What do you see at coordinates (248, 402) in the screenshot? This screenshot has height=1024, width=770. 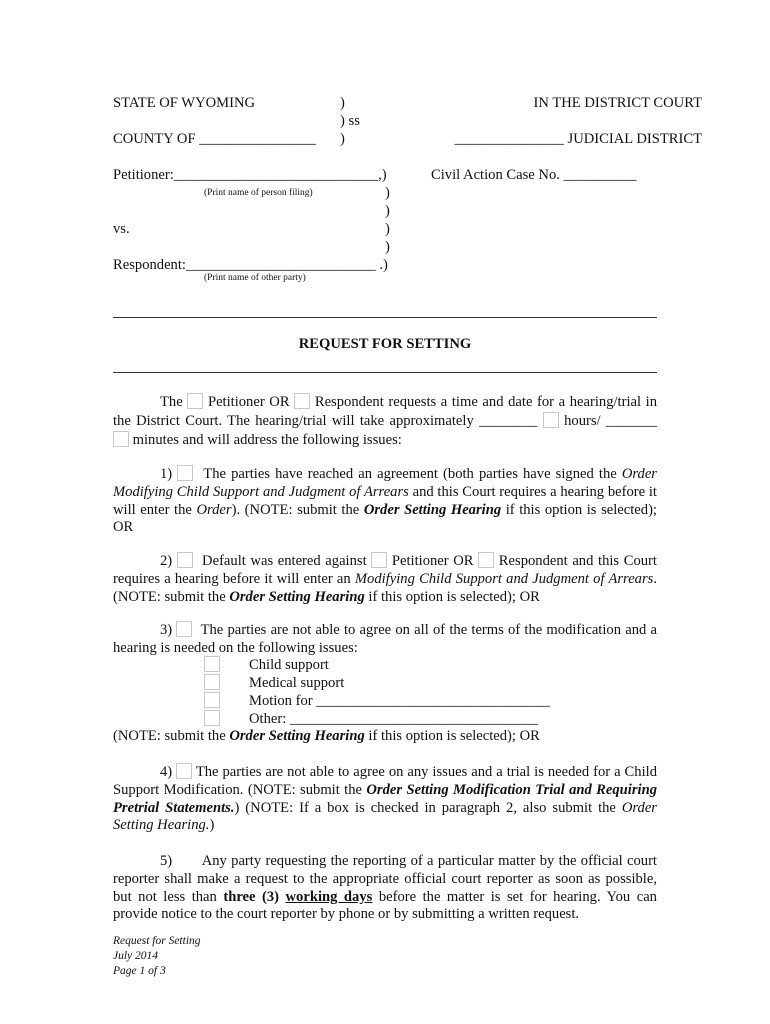 I see `intro-text: Petitioner OR` at bounding box center [248, 402].